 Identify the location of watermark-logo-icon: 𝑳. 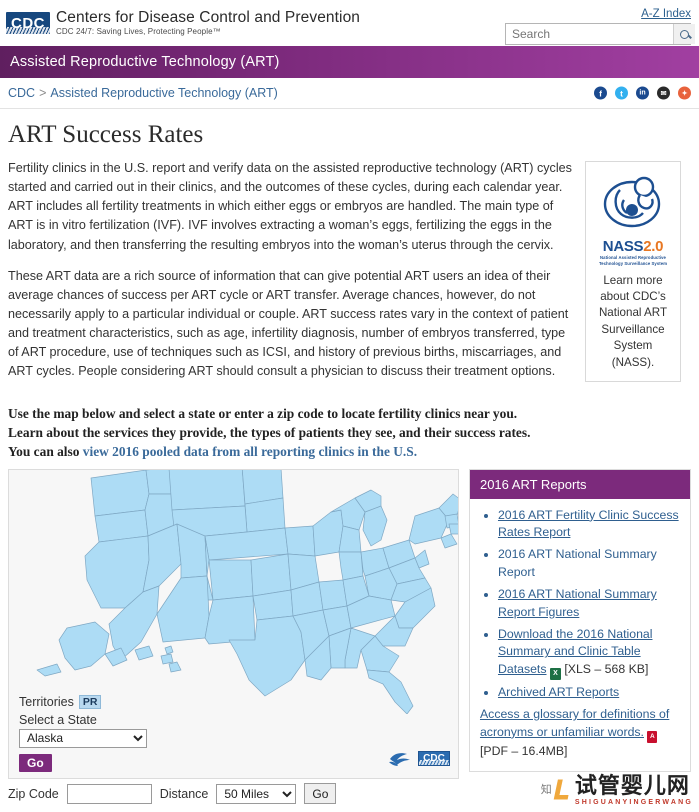
(561, 790).